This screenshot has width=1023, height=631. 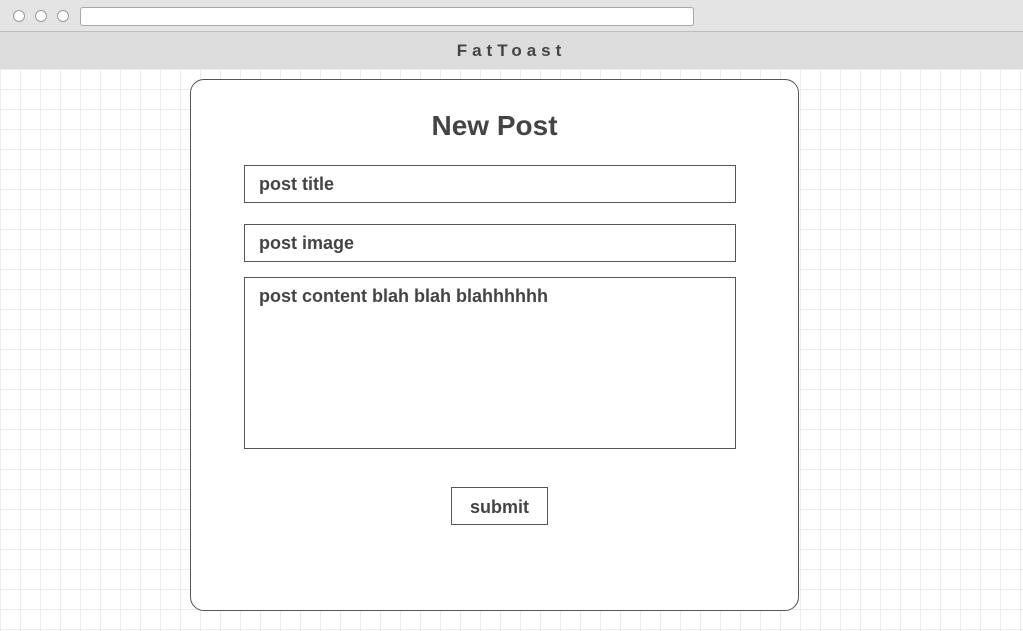 I want to click on browser-toolbar, so click(x=511, y=16).